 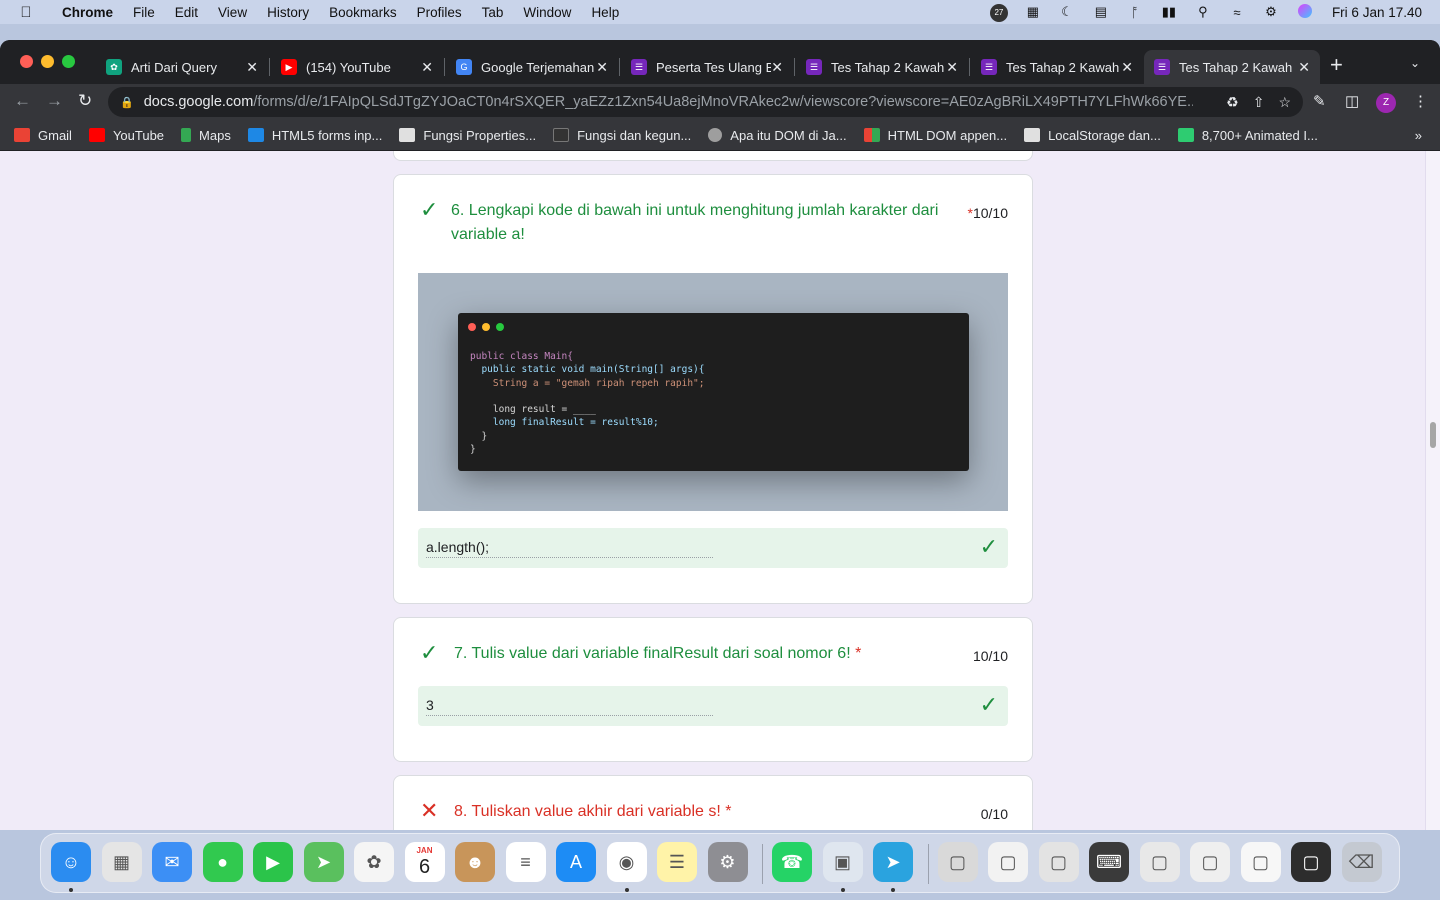 What do you see at coordinates (374, 862) in the screenshot?
I see `dock-photos-icon: ✿` at bounding box center [374, 862].